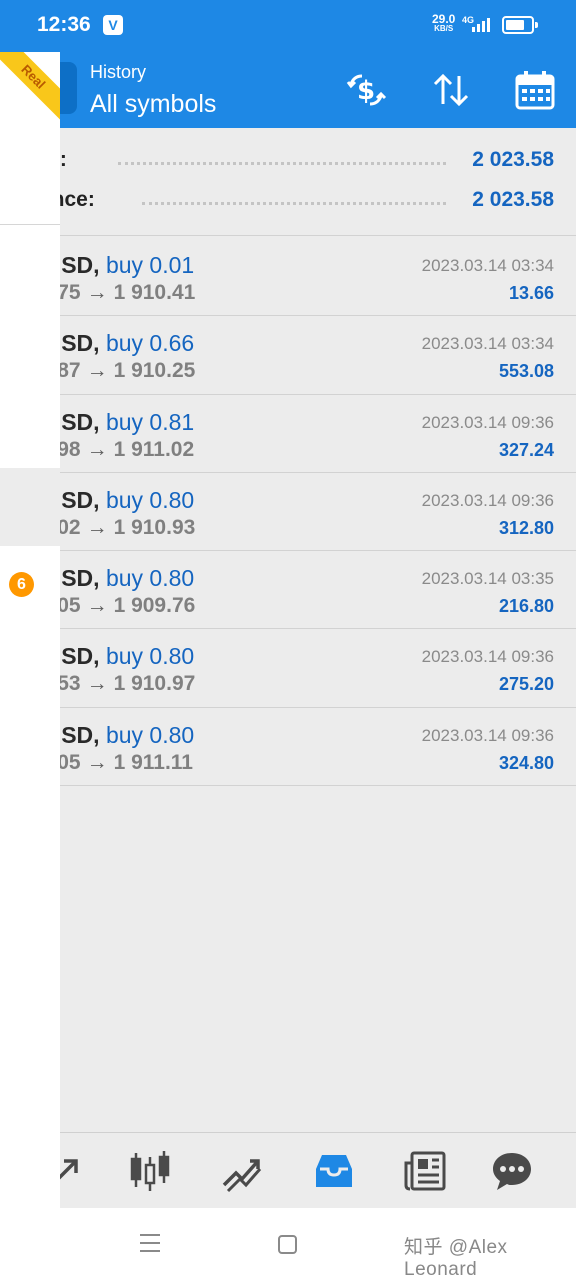 Image resolution: width=576 pixels, height=1280 pixels. I want to click on status-time: 12:36, so click(64, 24).